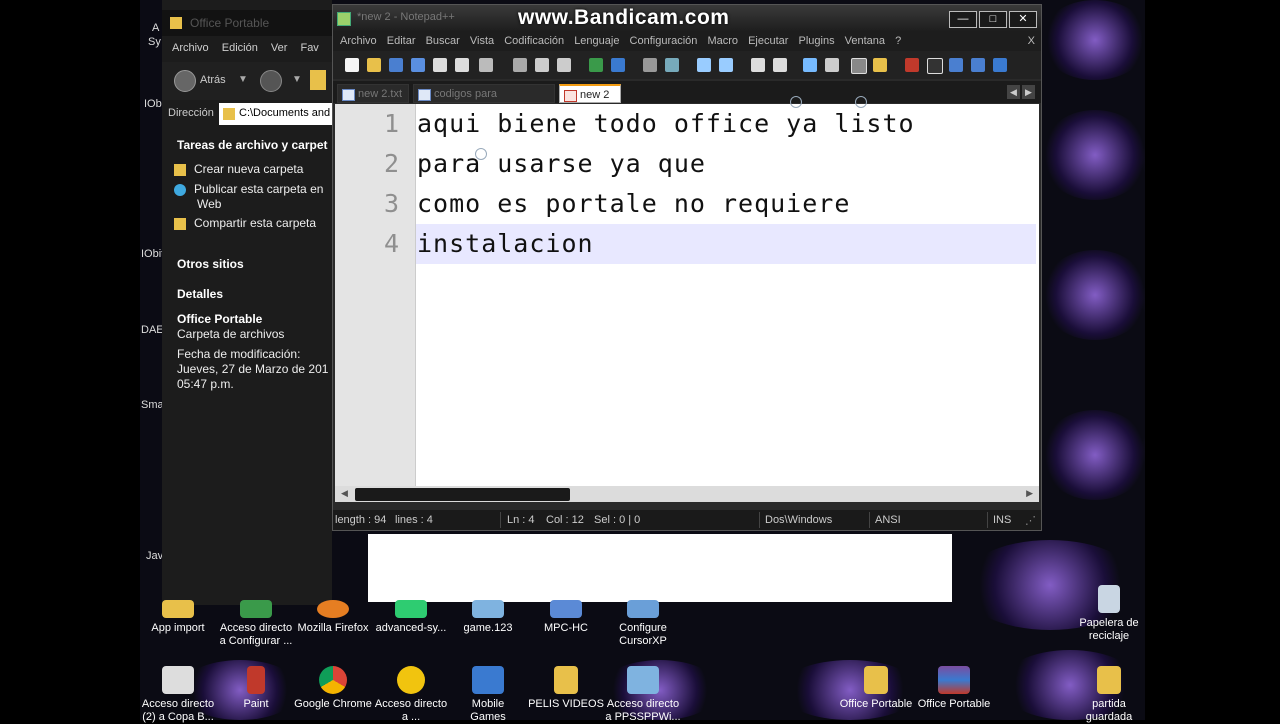 This screenshot has height=724, width=1280. Describe the element at coordinates (462, 65) in the screenshot. I see `close-all-icon` at that location.